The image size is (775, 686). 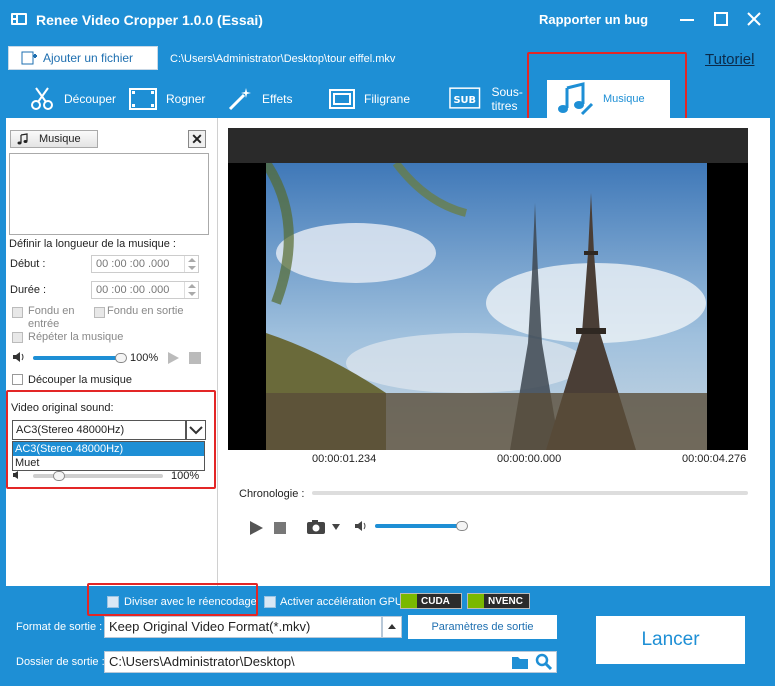 I want to click on fade-in-label: Fondu en entrée, so click(x=51, y=317).